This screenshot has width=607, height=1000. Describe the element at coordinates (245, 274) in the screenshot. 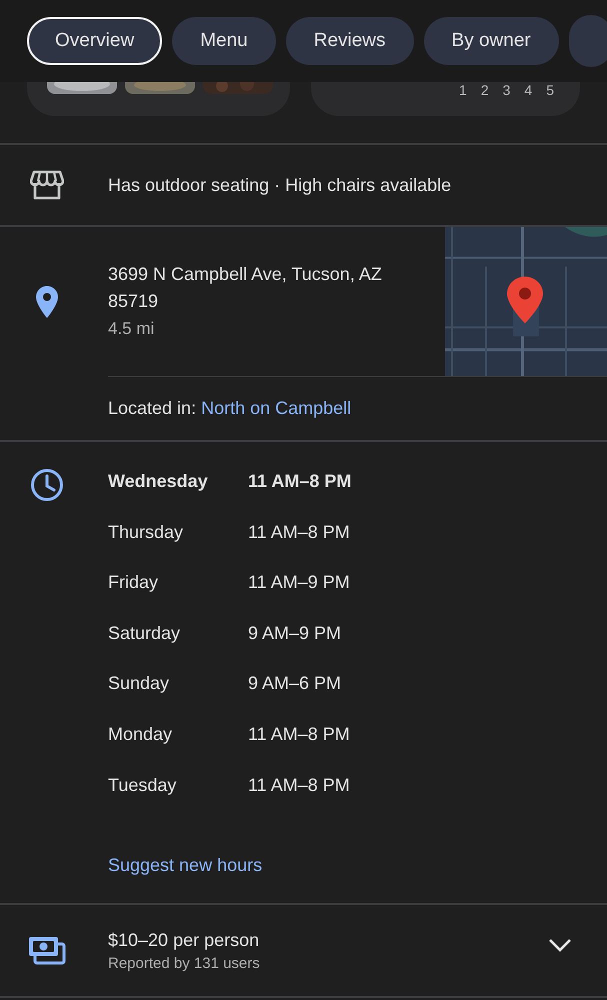

I see `address-line: 3699 N Campbell Ave, Tucson, AZ` at that location.